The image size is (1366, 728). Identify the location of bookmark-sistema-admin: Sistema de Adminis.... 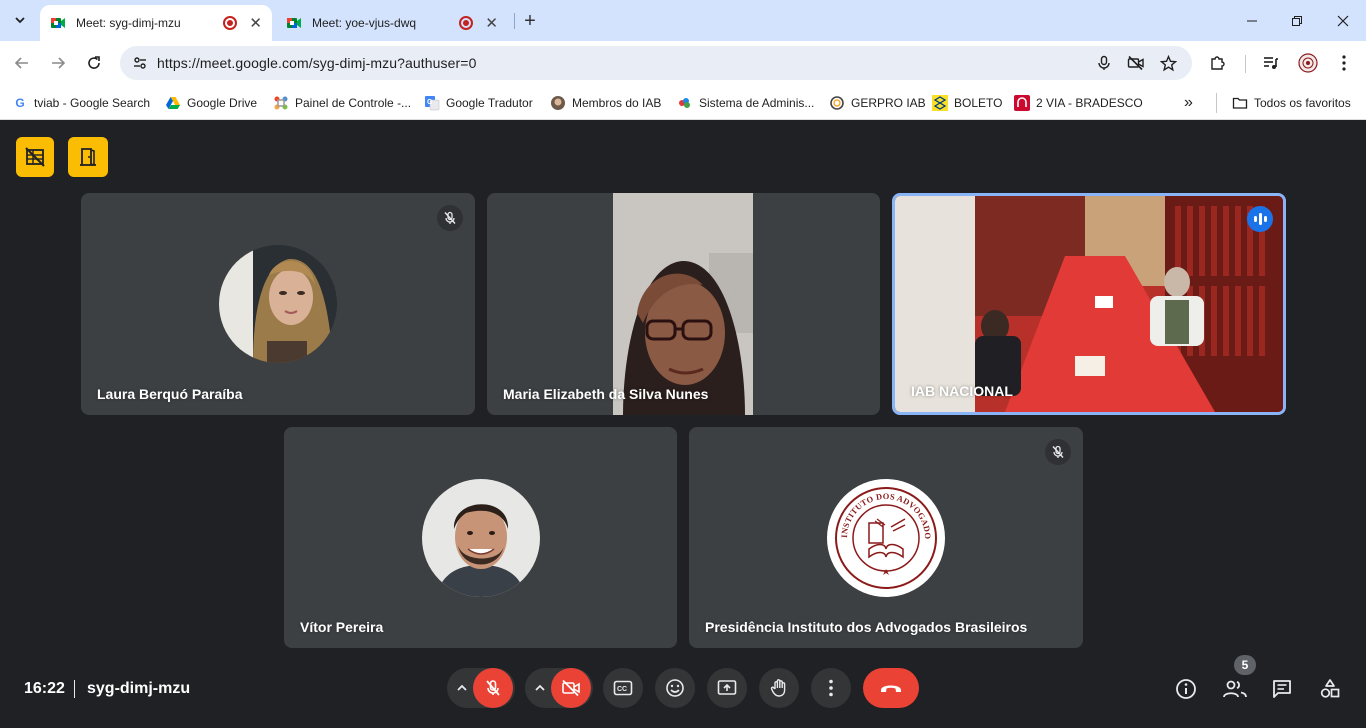
(745, 103).